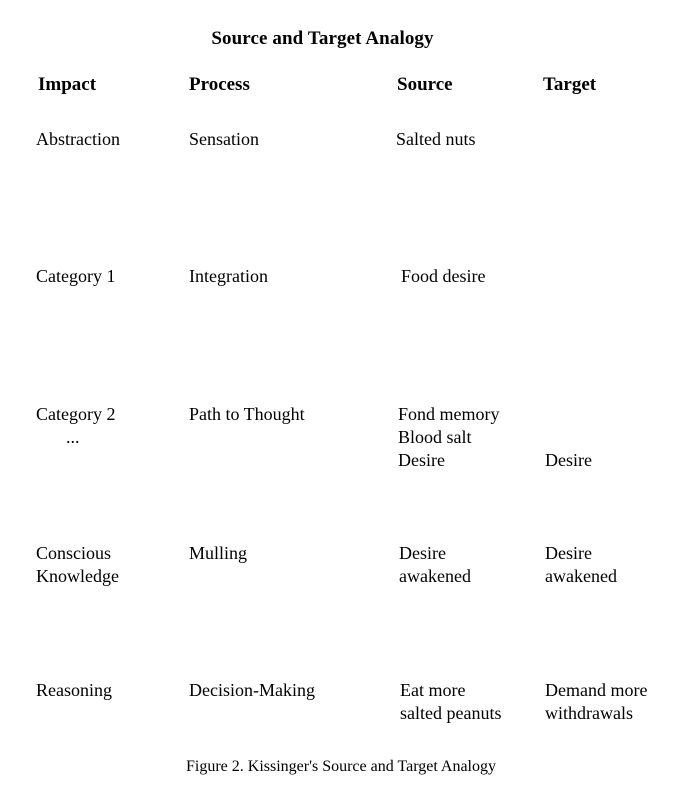 This screenshot has height=800, width=697. I want to click on figure-title: Source and Target Analogy, so click(322, 38).